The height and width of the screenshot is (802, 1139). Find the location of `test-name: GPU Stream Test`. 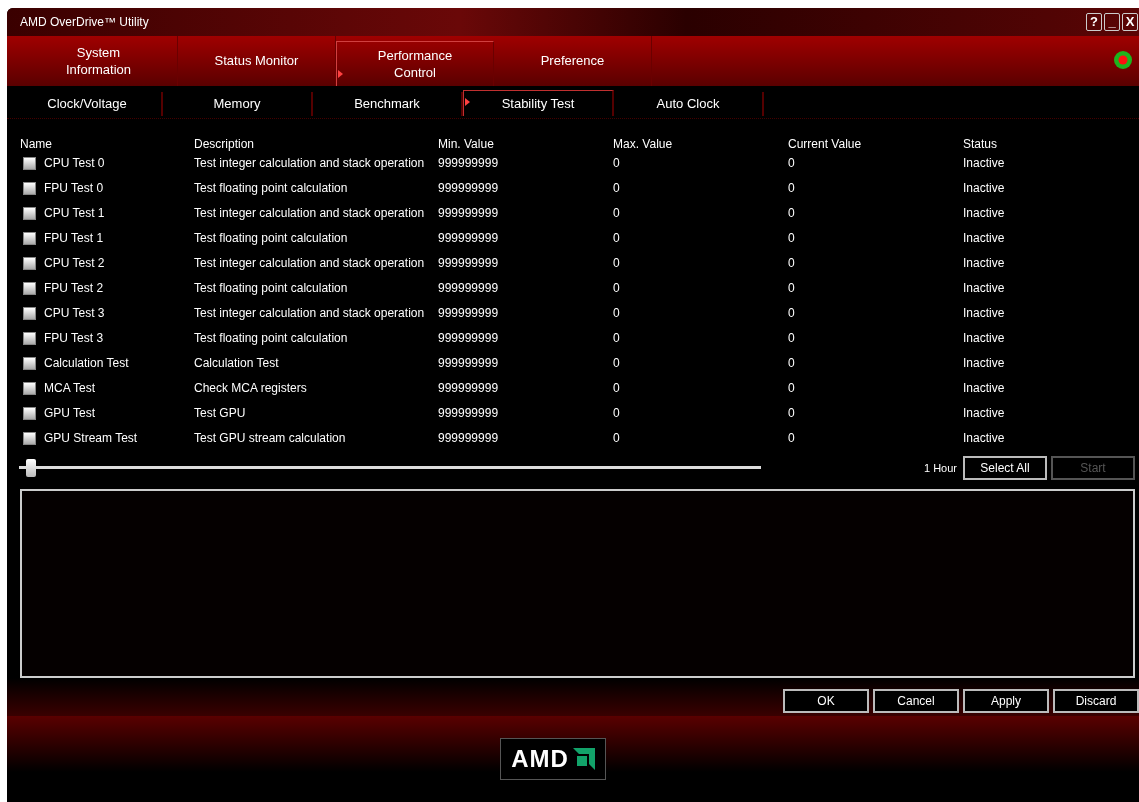

test-name: GPU Stream Test is located at coordinates (91, 438).